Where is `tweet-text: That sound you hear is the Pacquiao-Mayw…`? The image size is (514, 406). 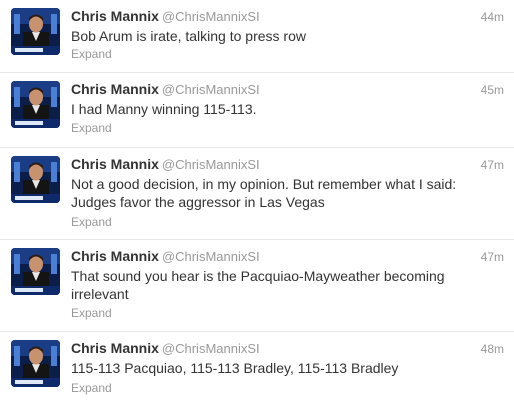
tweet-text: That sound you hear is the Pacquiao-Mayw… is located at coordinates (258, 285).